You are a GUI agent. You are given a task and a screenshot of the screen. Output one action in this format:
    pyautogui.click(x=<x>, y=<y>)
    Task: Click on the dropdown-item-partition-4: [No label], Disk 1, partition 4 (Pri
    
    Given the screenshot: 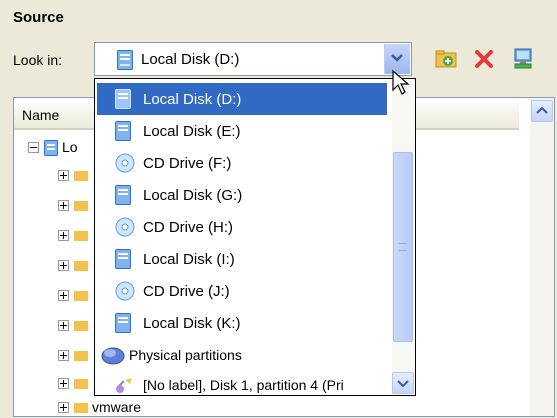 What is the action you would take?
    pyautogui.click(x=242, y=382)
    